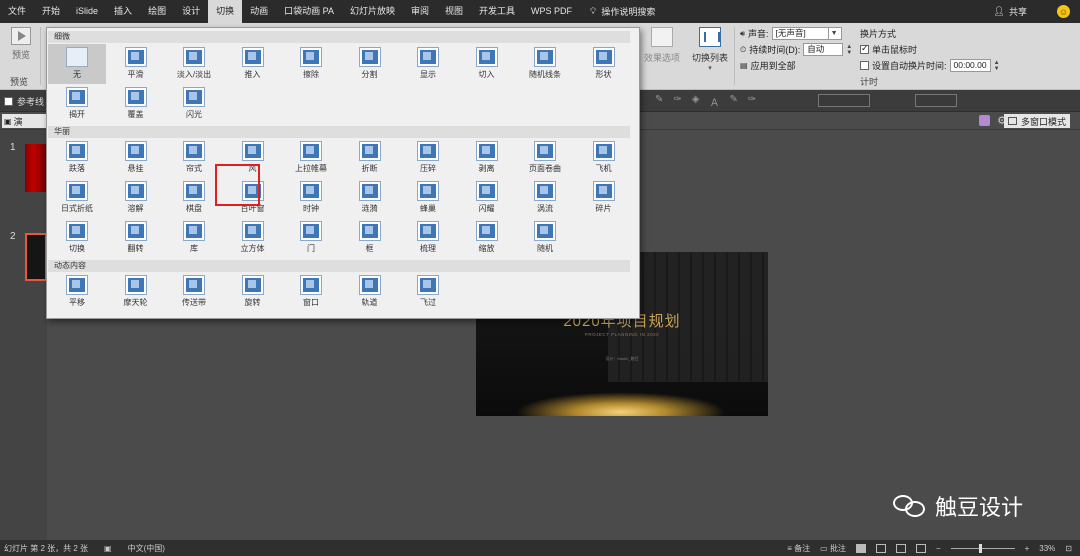 The image size is (1080, 556). What do you see at coordinates (77, 104) in the screenshot?
I see `transition-subtle-item: 揭开` at bounding box center [77, 104].